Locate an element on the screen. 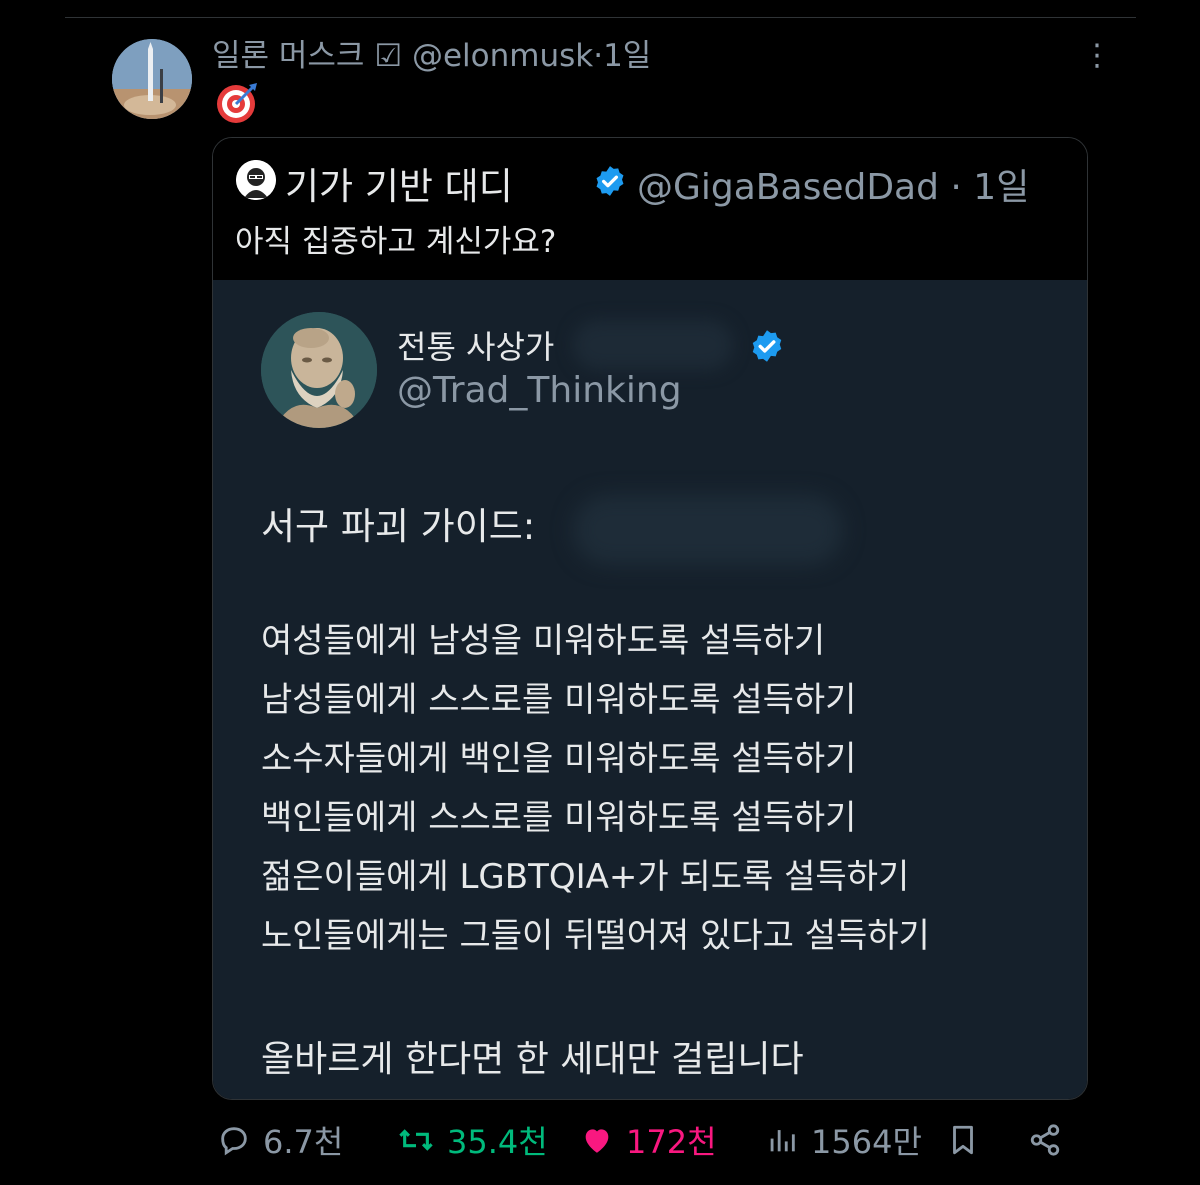 This screenshot has height=1185, width=1200. list-item: 백인들에게 스스로를 미워하도록 설득하기 is located at coordinates (559, 818).